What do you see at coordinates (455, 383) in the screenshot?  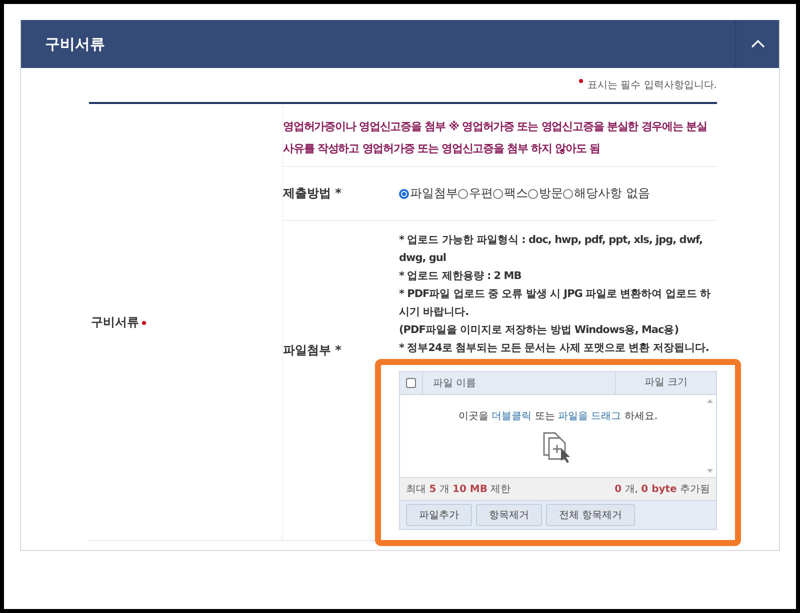 I see `column-header: 파일 이름` at bounding box center [455, 383].